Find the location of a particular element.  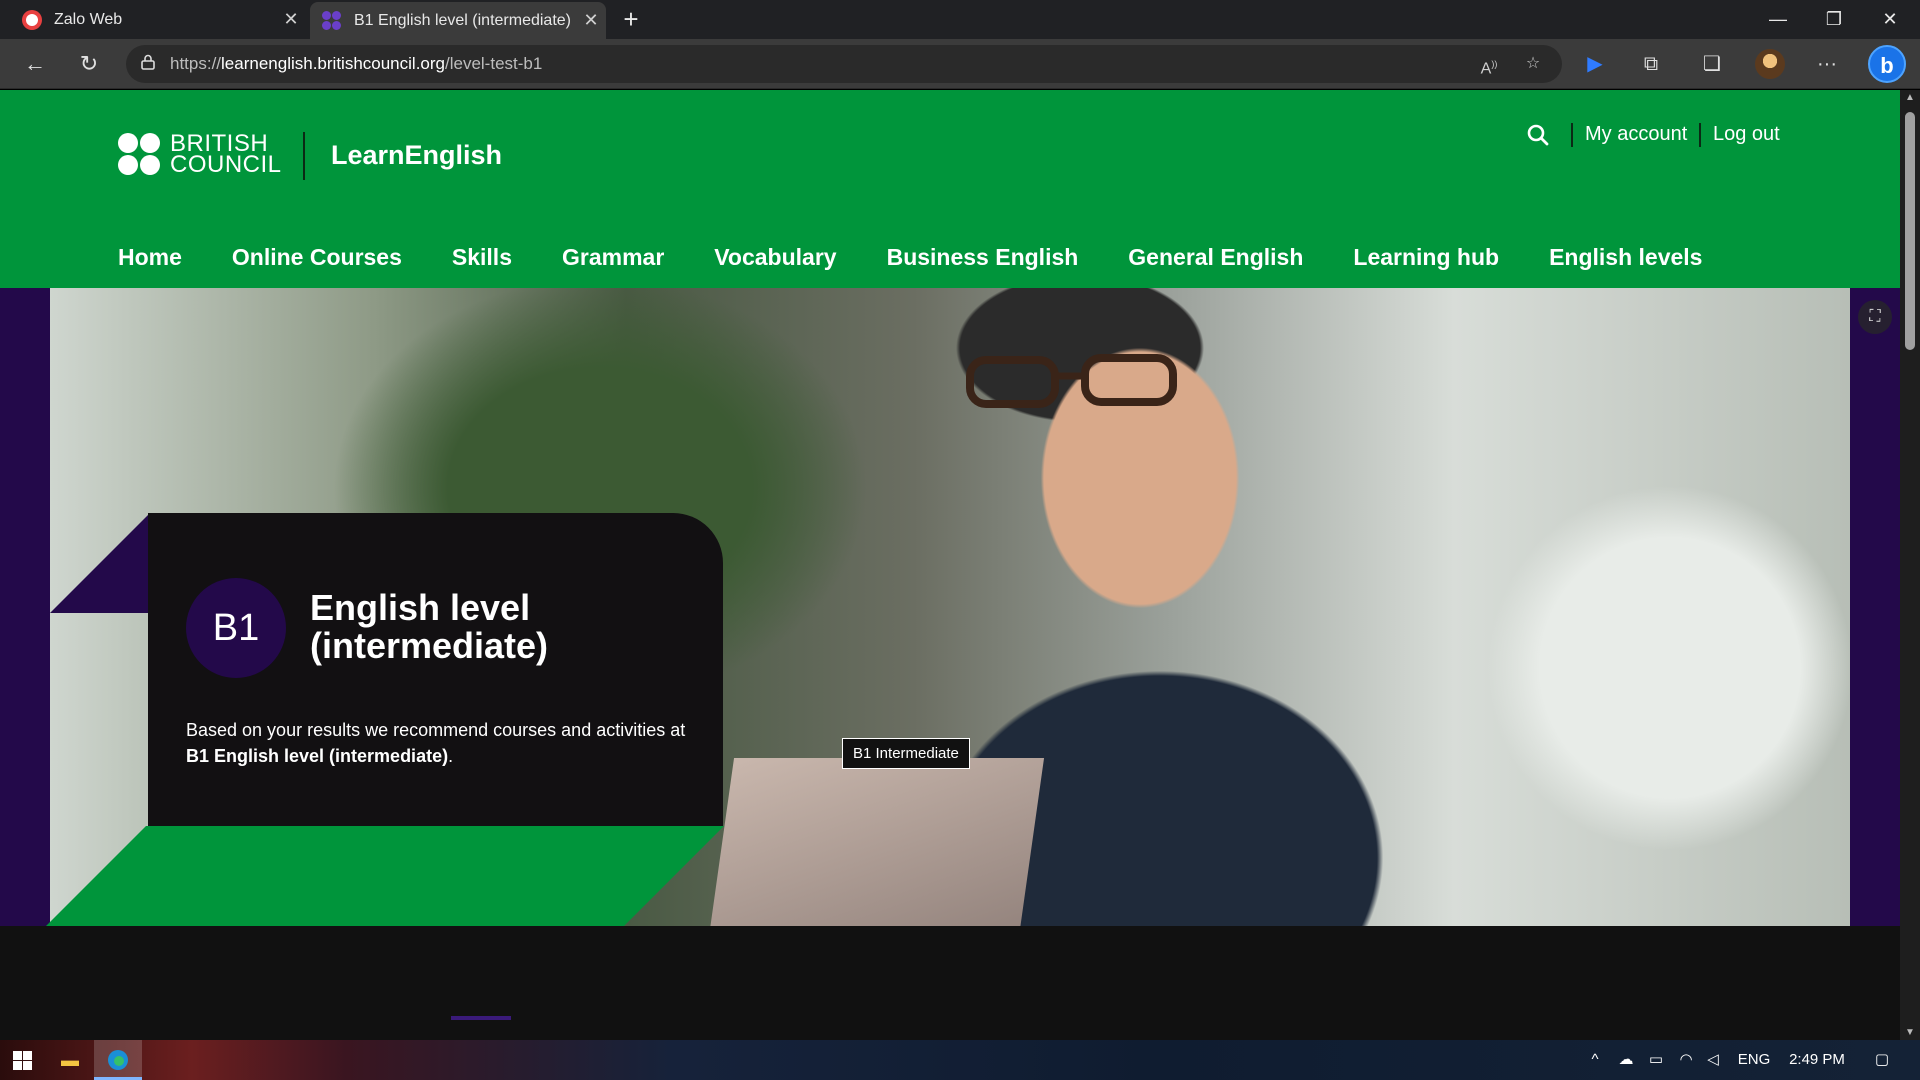

back-button: ← is located at coordinates (35, 64).